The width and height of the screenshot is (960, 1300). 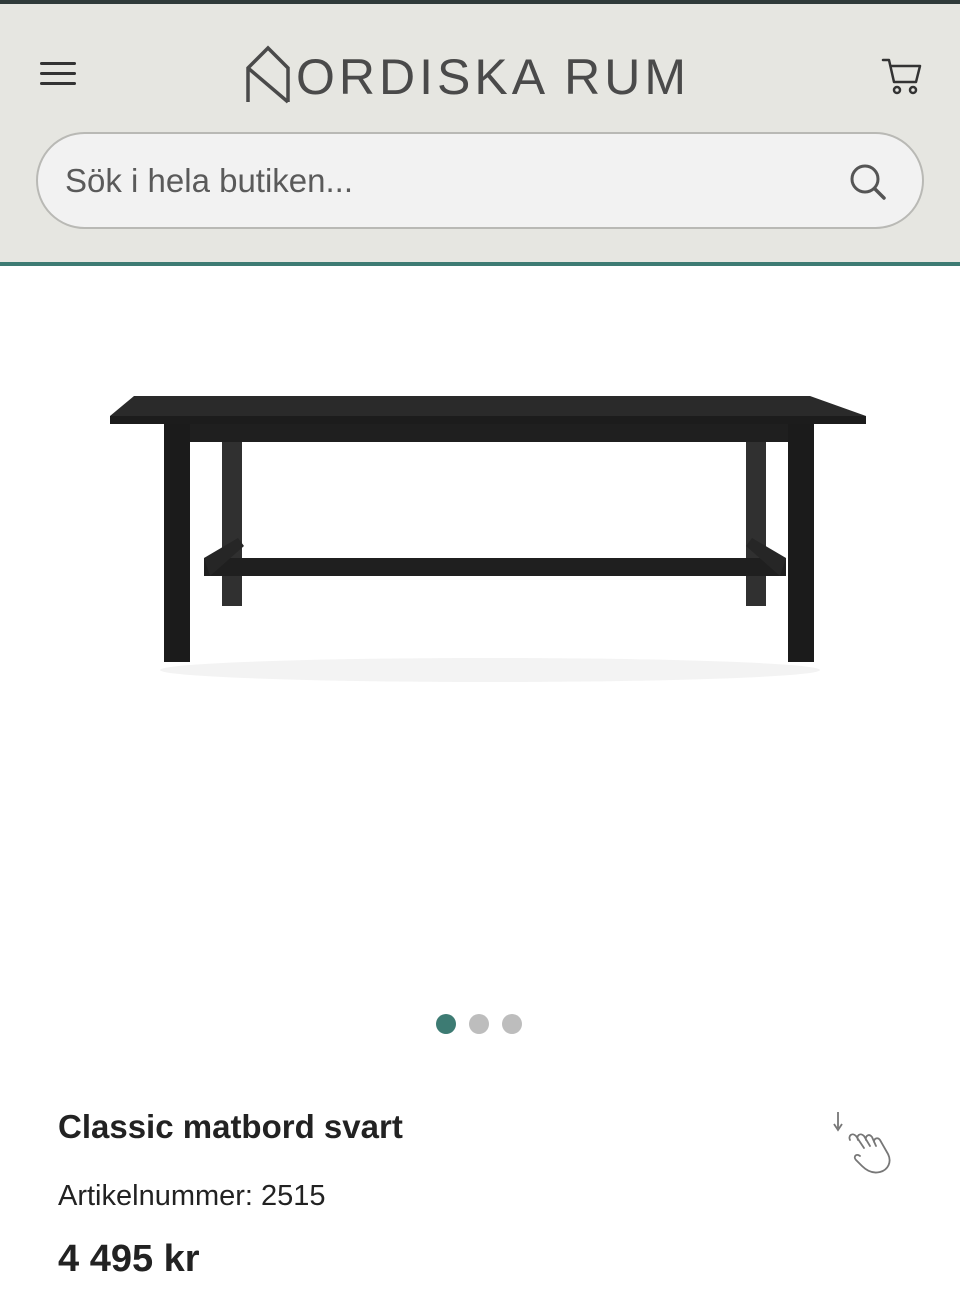 What do you see at coordinates (864, 1143) in the screenshot?
I see `swipe-hand-icon` at bounding box center [864, 1143].